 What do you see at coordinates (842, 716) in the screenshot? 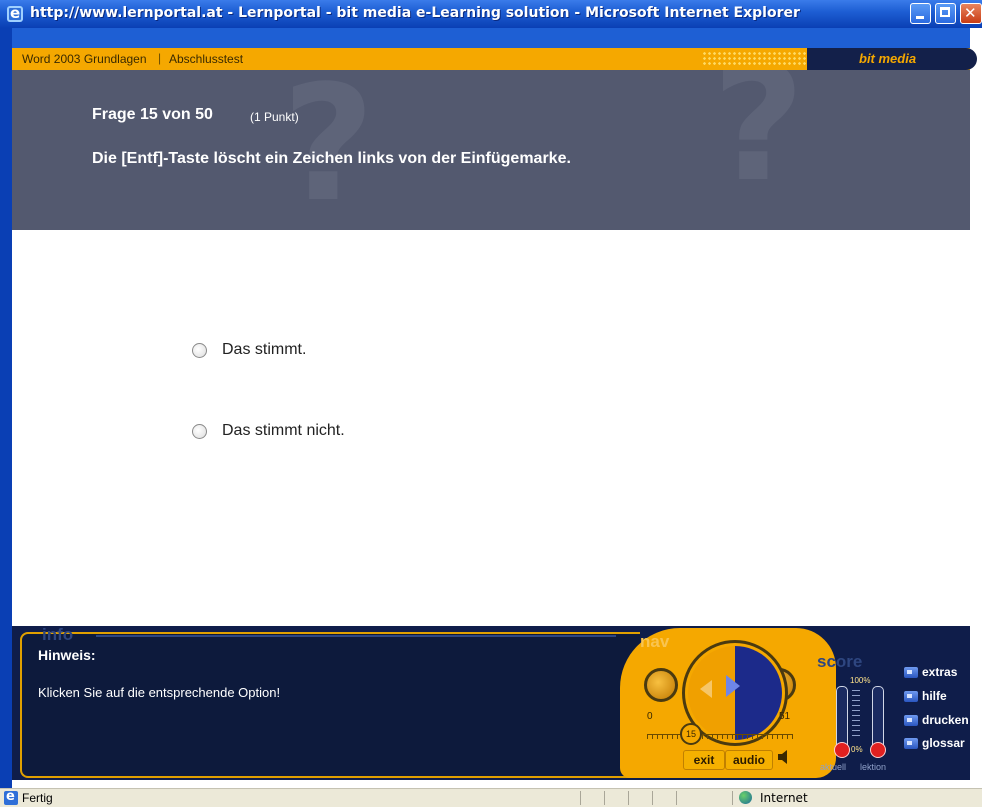
I see `thermometer-aktuell` at bounding box center [842, 716].